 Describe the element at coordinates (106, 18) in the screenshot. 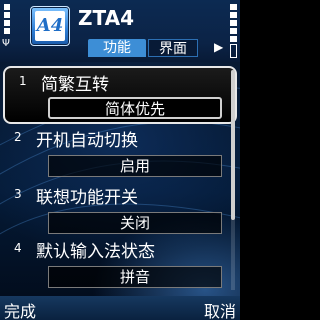

I see `app-title: ZTA4` at that location.